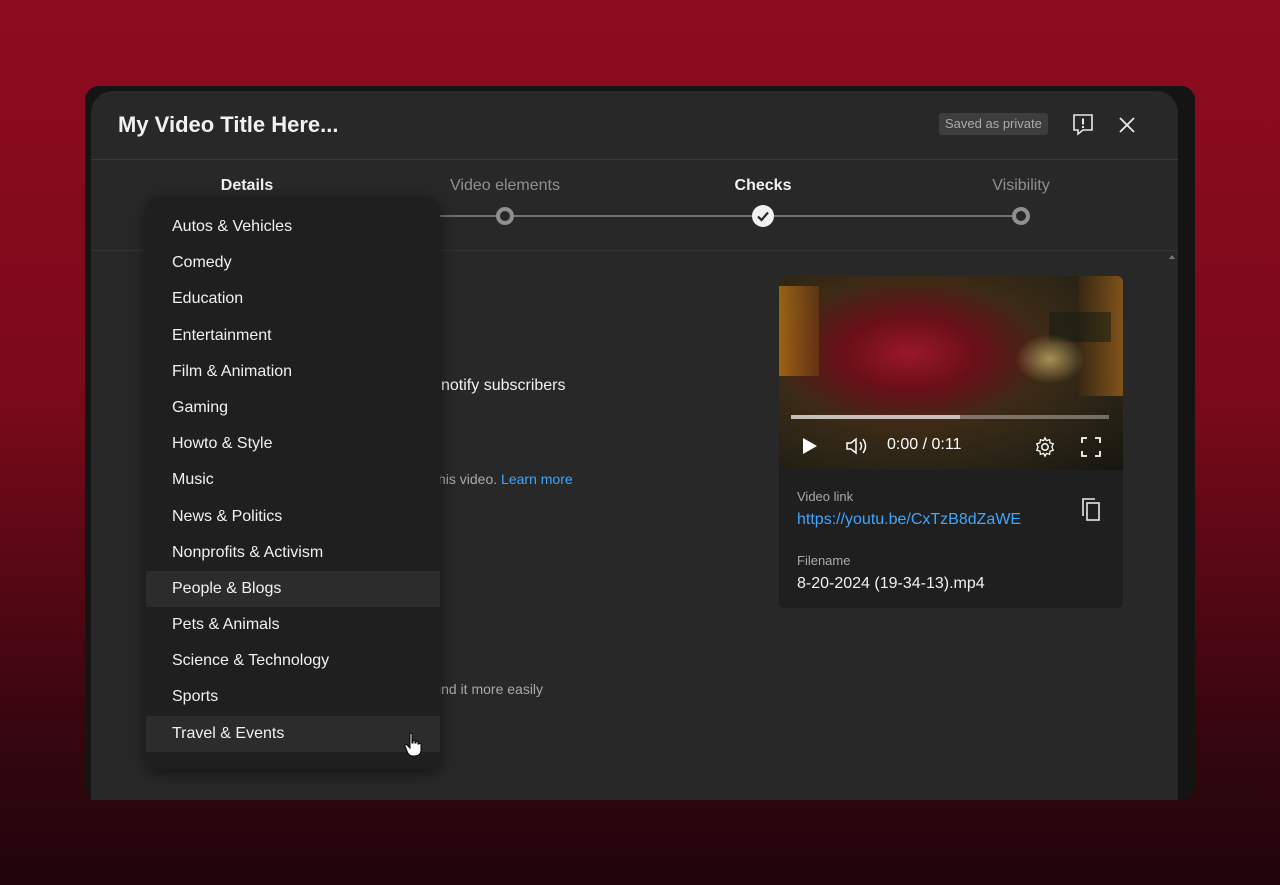  I want to click on volume-icon, so click(857, 446).